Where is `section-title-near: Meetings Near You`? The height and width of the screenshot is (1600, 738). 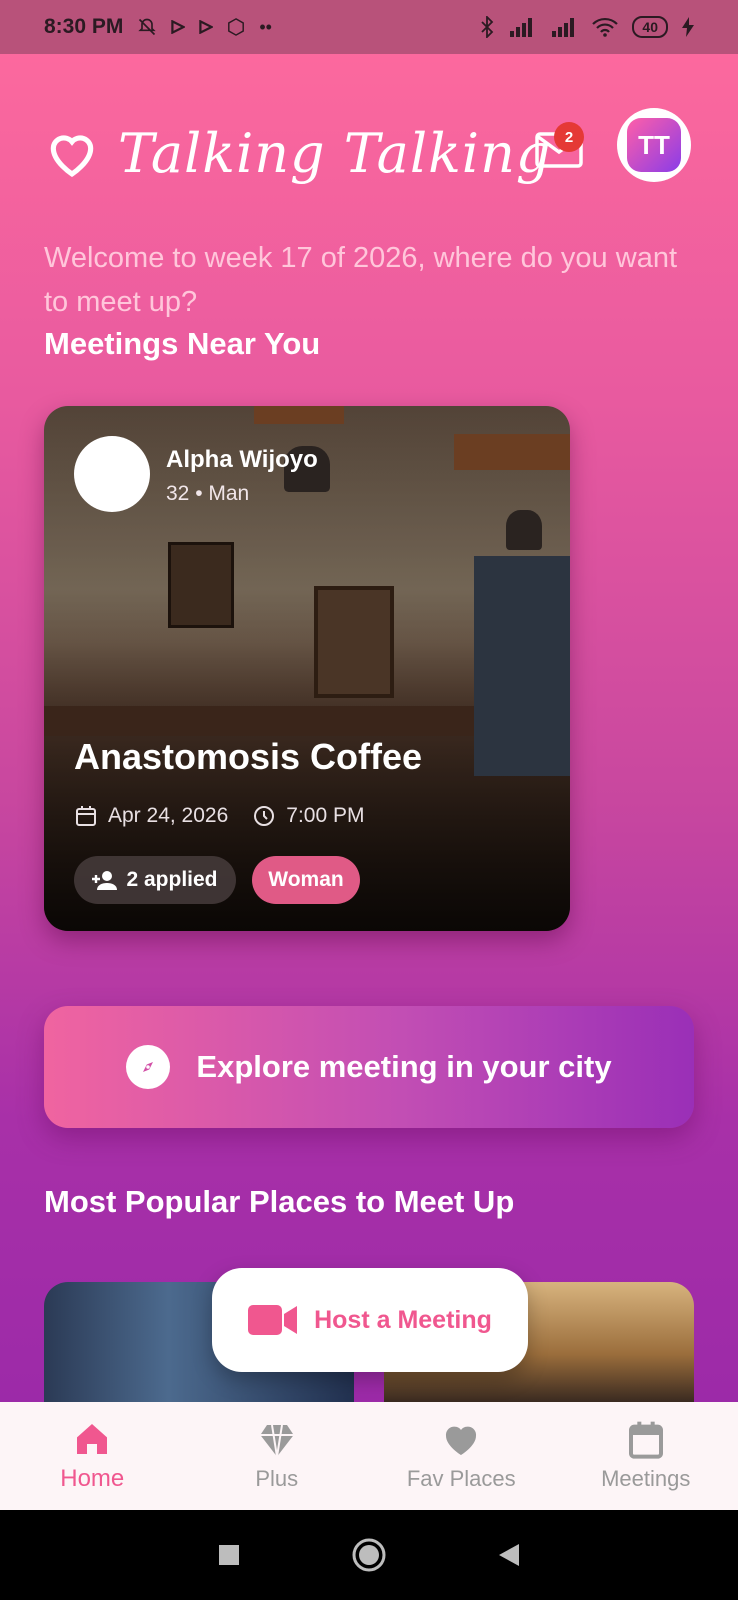 section-title-near: Meetings Near You is located at coordinates (182, 343).